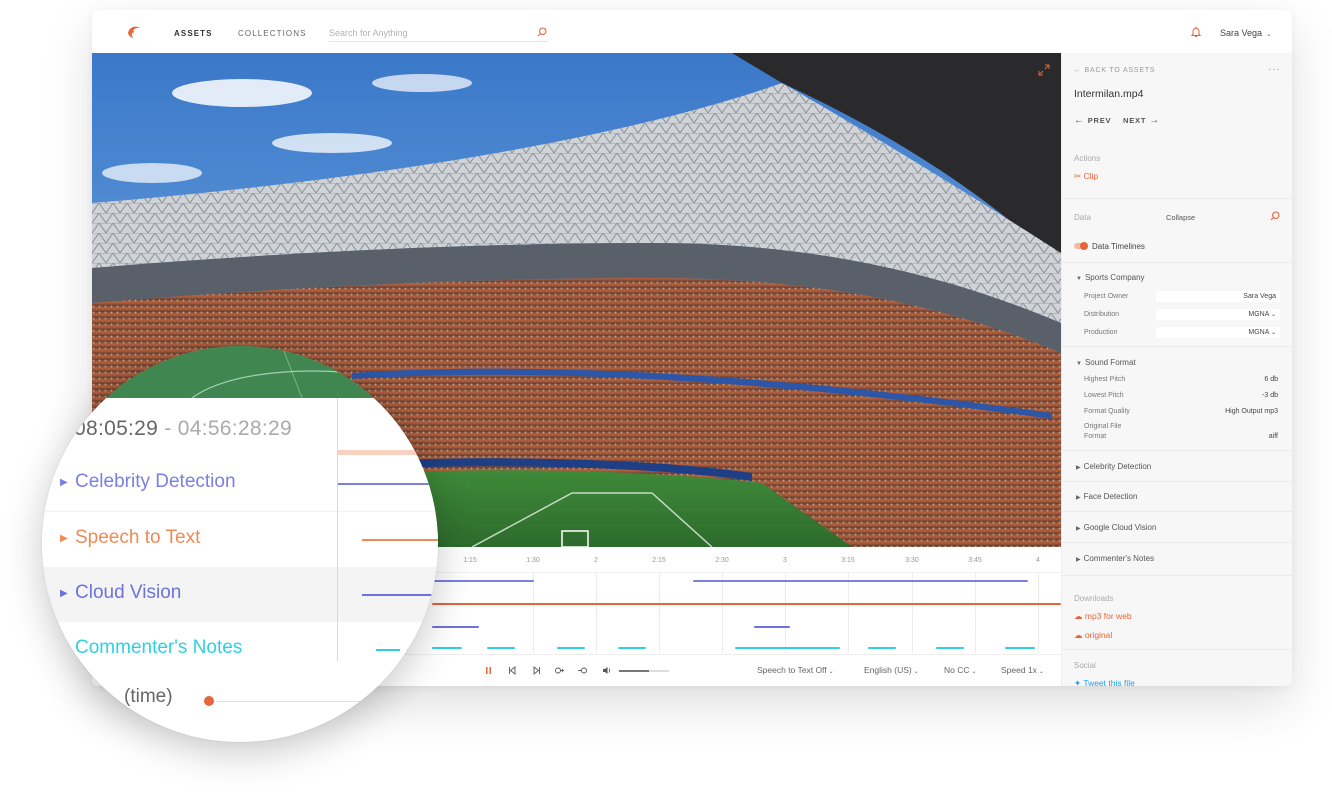  What do you see at coordinates (1180, 217) in the screenshot?
I see `collapse-button: Collapse` at bounding box center [1180, 217].